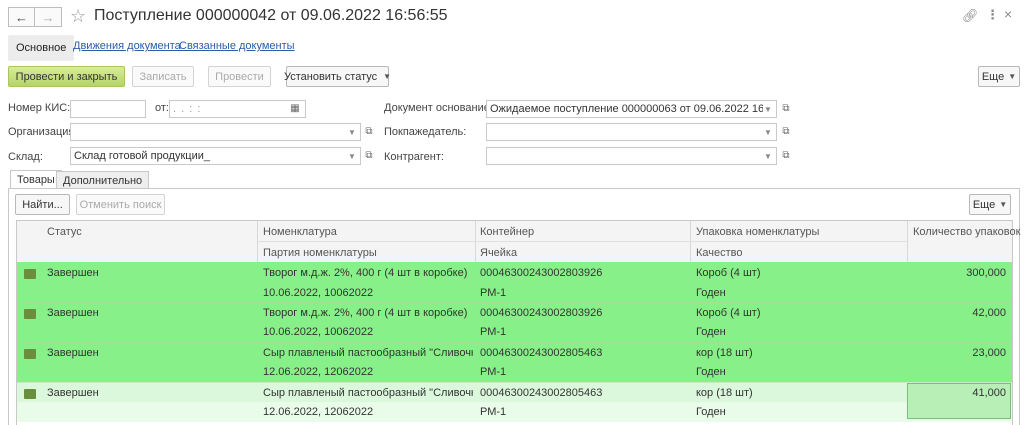 This screenshot has height=425, width=1024. I want to click on cancel-search-button: Отменить поиск, so click(120, 204).